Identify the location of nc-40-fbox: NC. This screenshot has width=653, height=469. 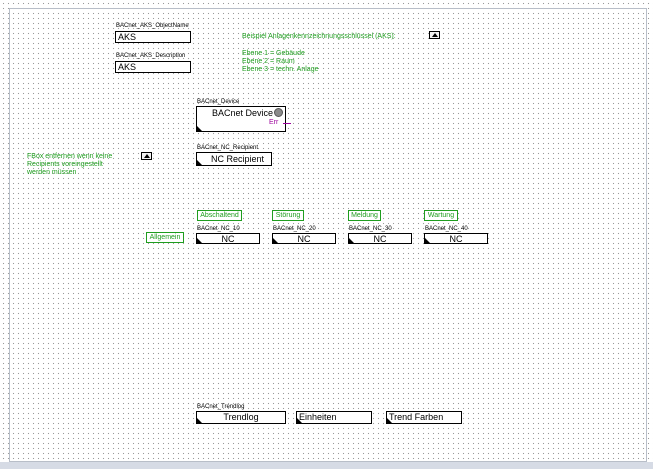
(456, 238).